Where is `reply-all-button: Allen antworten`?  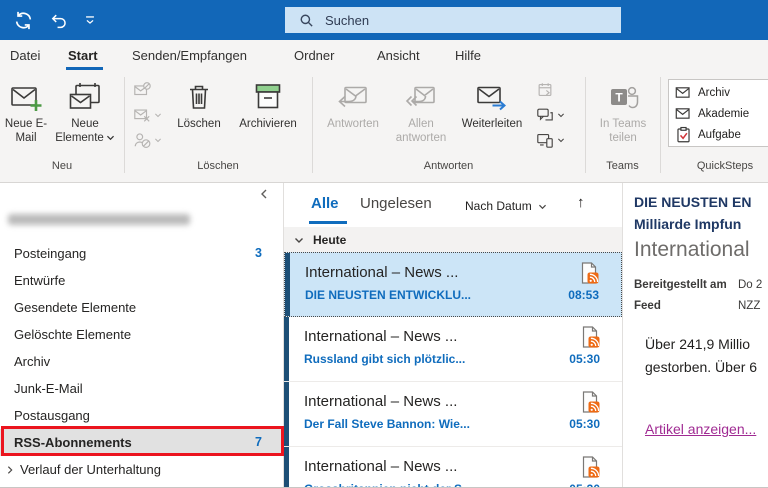 reply-all-button: Allen antworten is located at coordinates (421, 119).